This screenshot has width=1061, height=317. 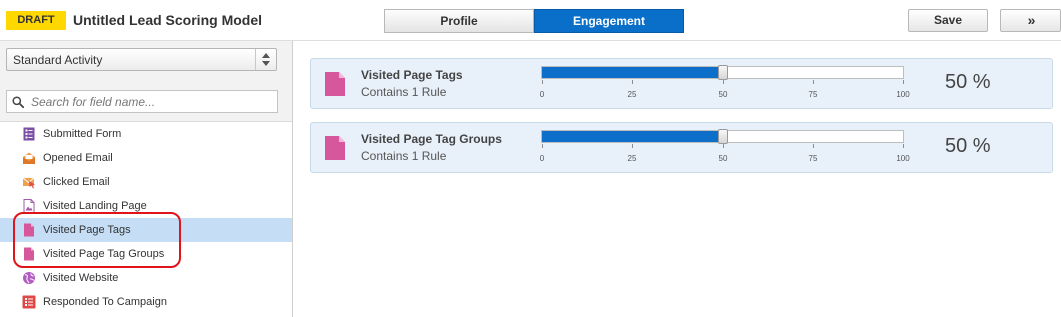 I want to click on view-tabs: Profile Engagement, so click(x=534, y=21).